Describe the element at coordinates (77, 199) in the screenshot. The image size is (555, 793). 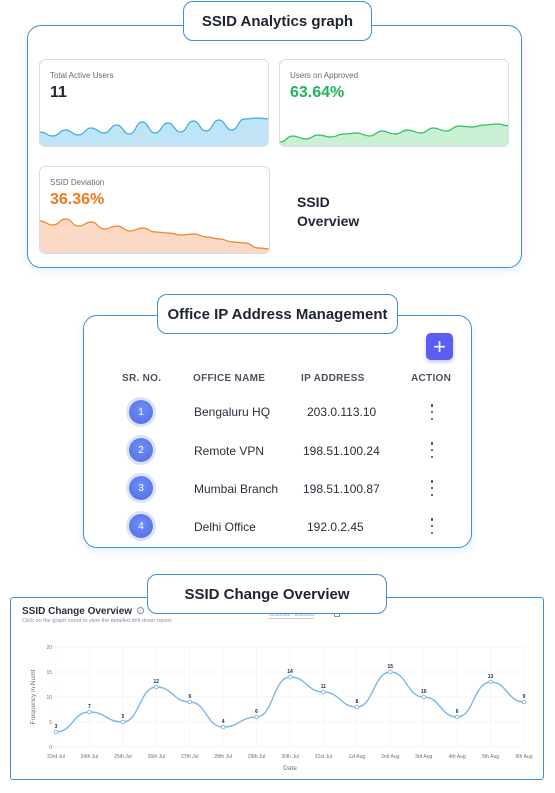
I see `card-value: 36.36%` at that location.